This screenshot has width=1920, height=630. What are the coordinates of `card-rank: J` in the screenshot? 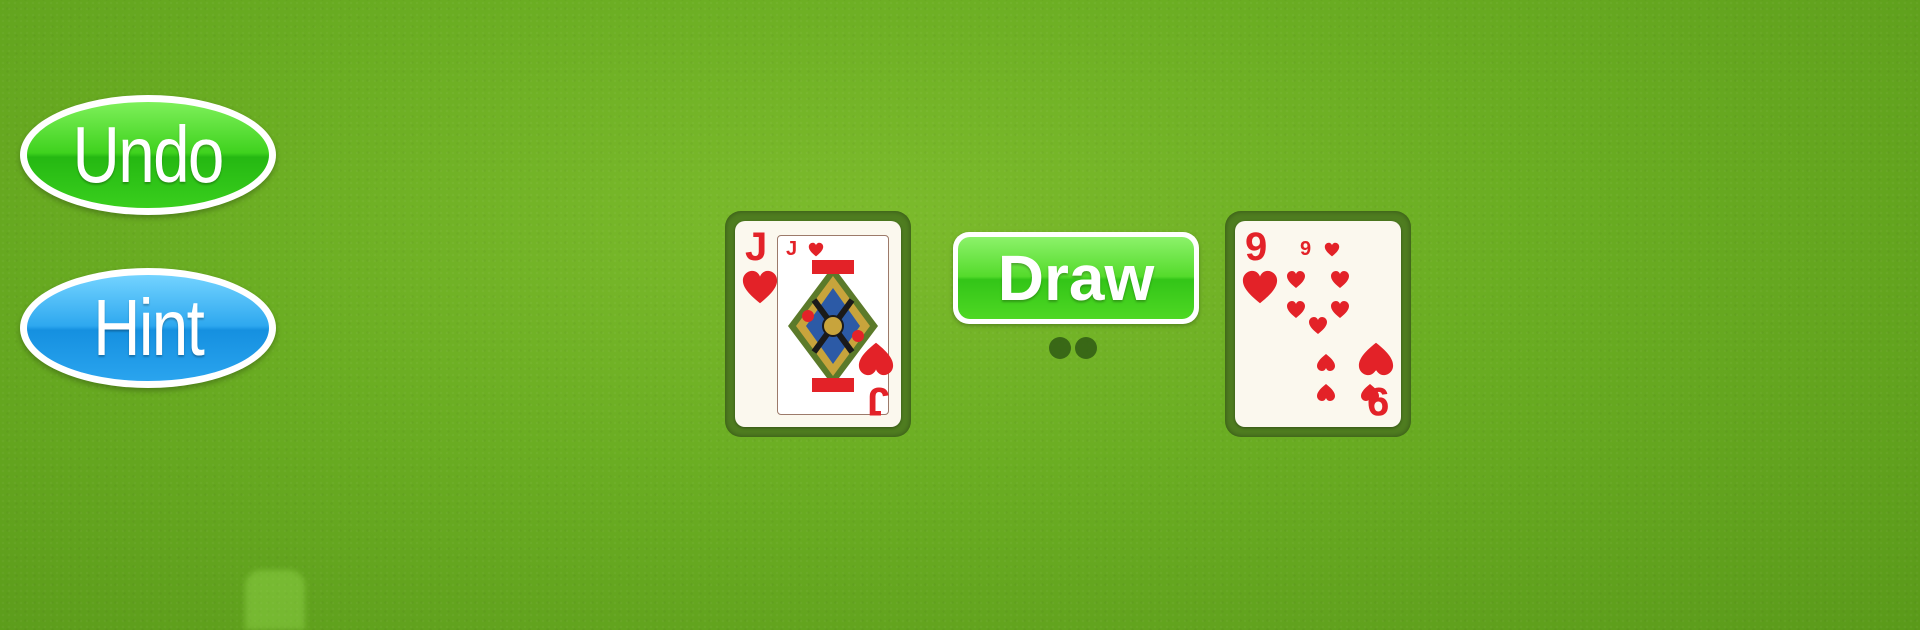 It's located at (756, 247).